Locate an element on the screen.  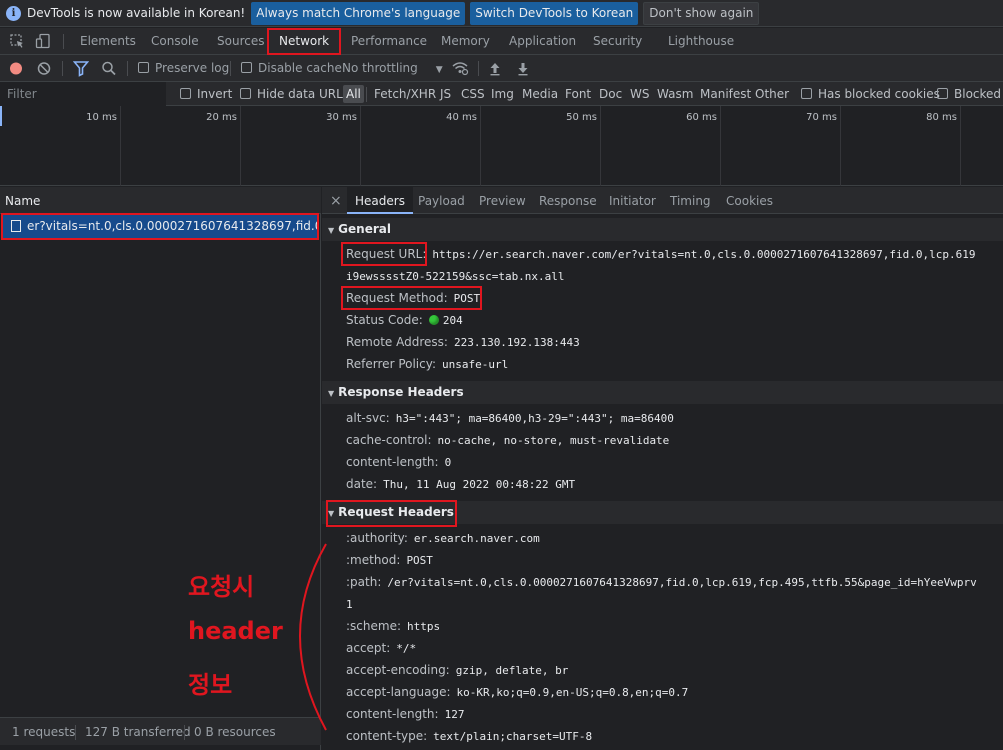
type-filter-js: JS is located at coordinates (445, 94).